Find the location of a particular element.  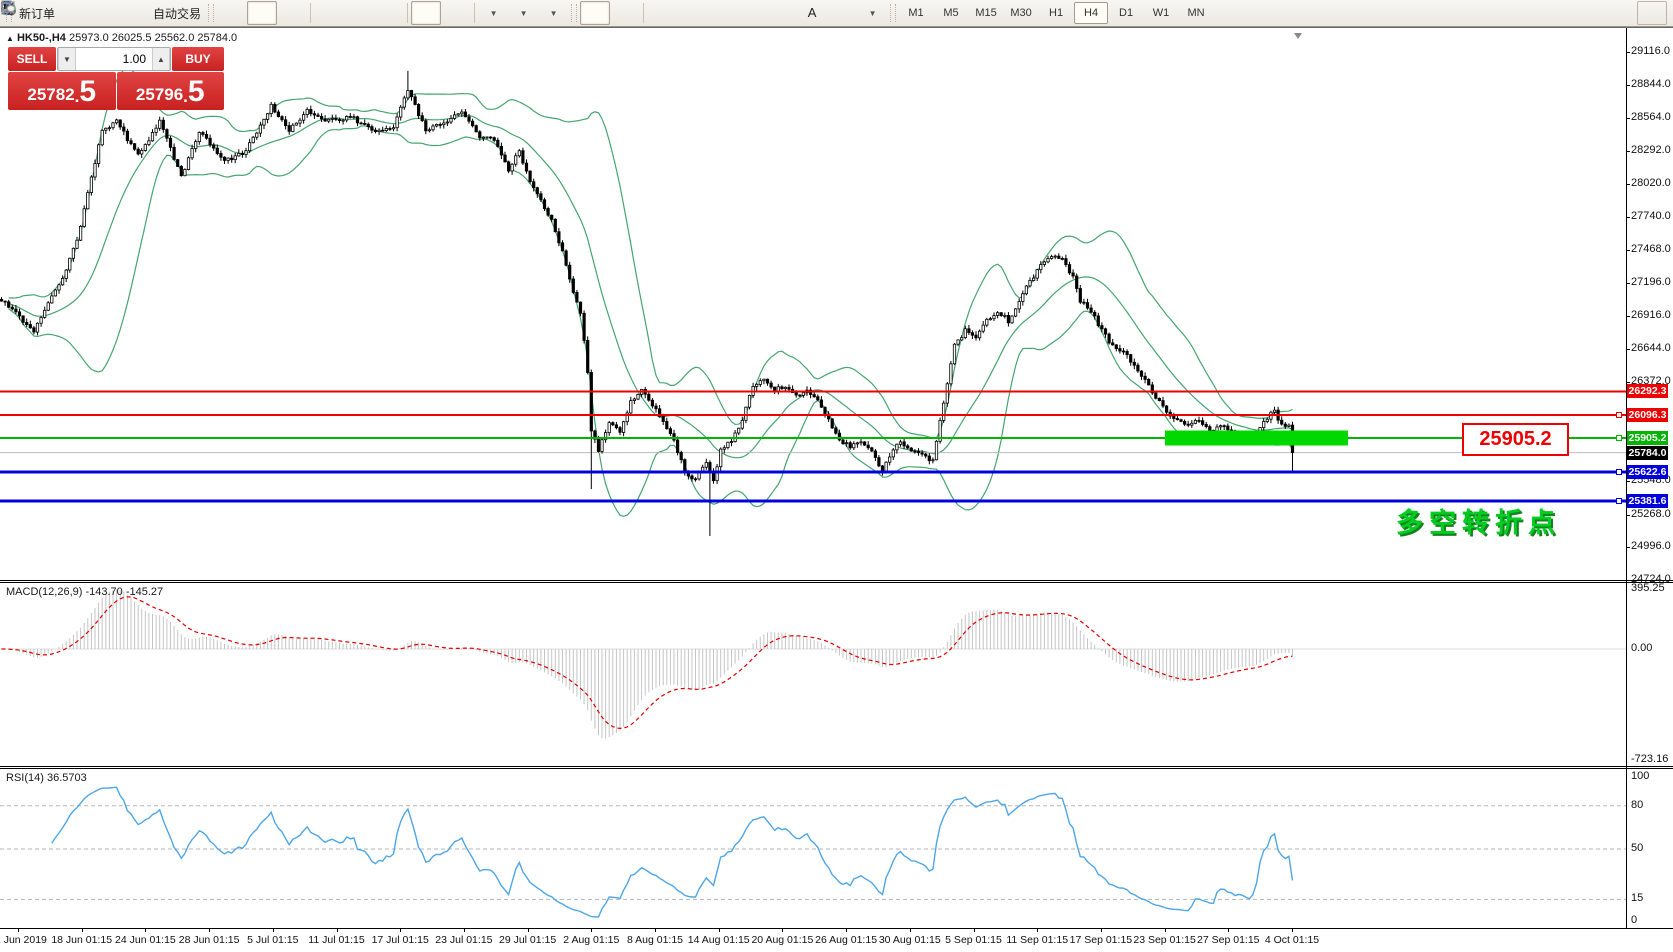

line-chart-button is located at coordinates (154, 13).